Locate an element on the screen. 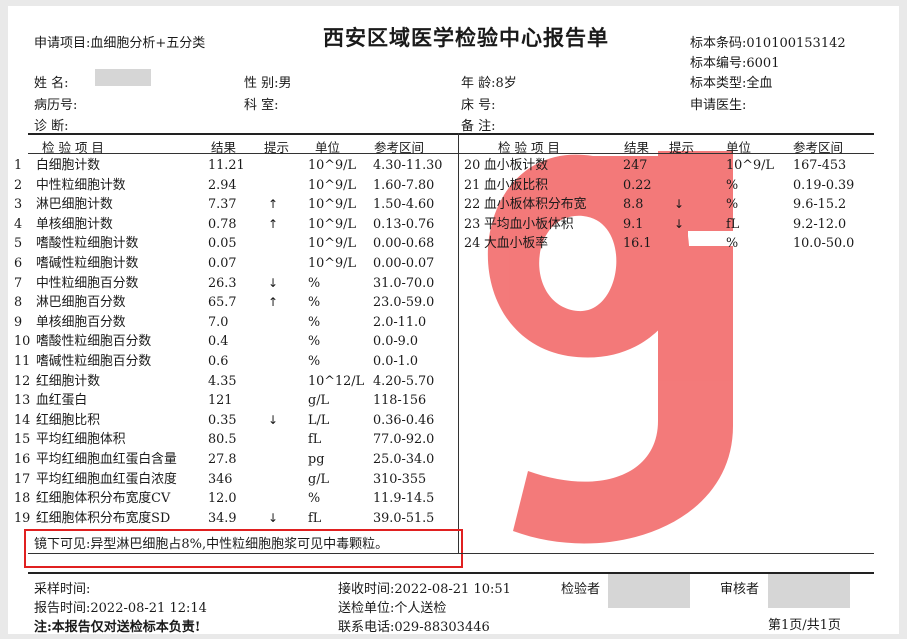  cell-ref: 118-156 is located at coordinates (400, 401).